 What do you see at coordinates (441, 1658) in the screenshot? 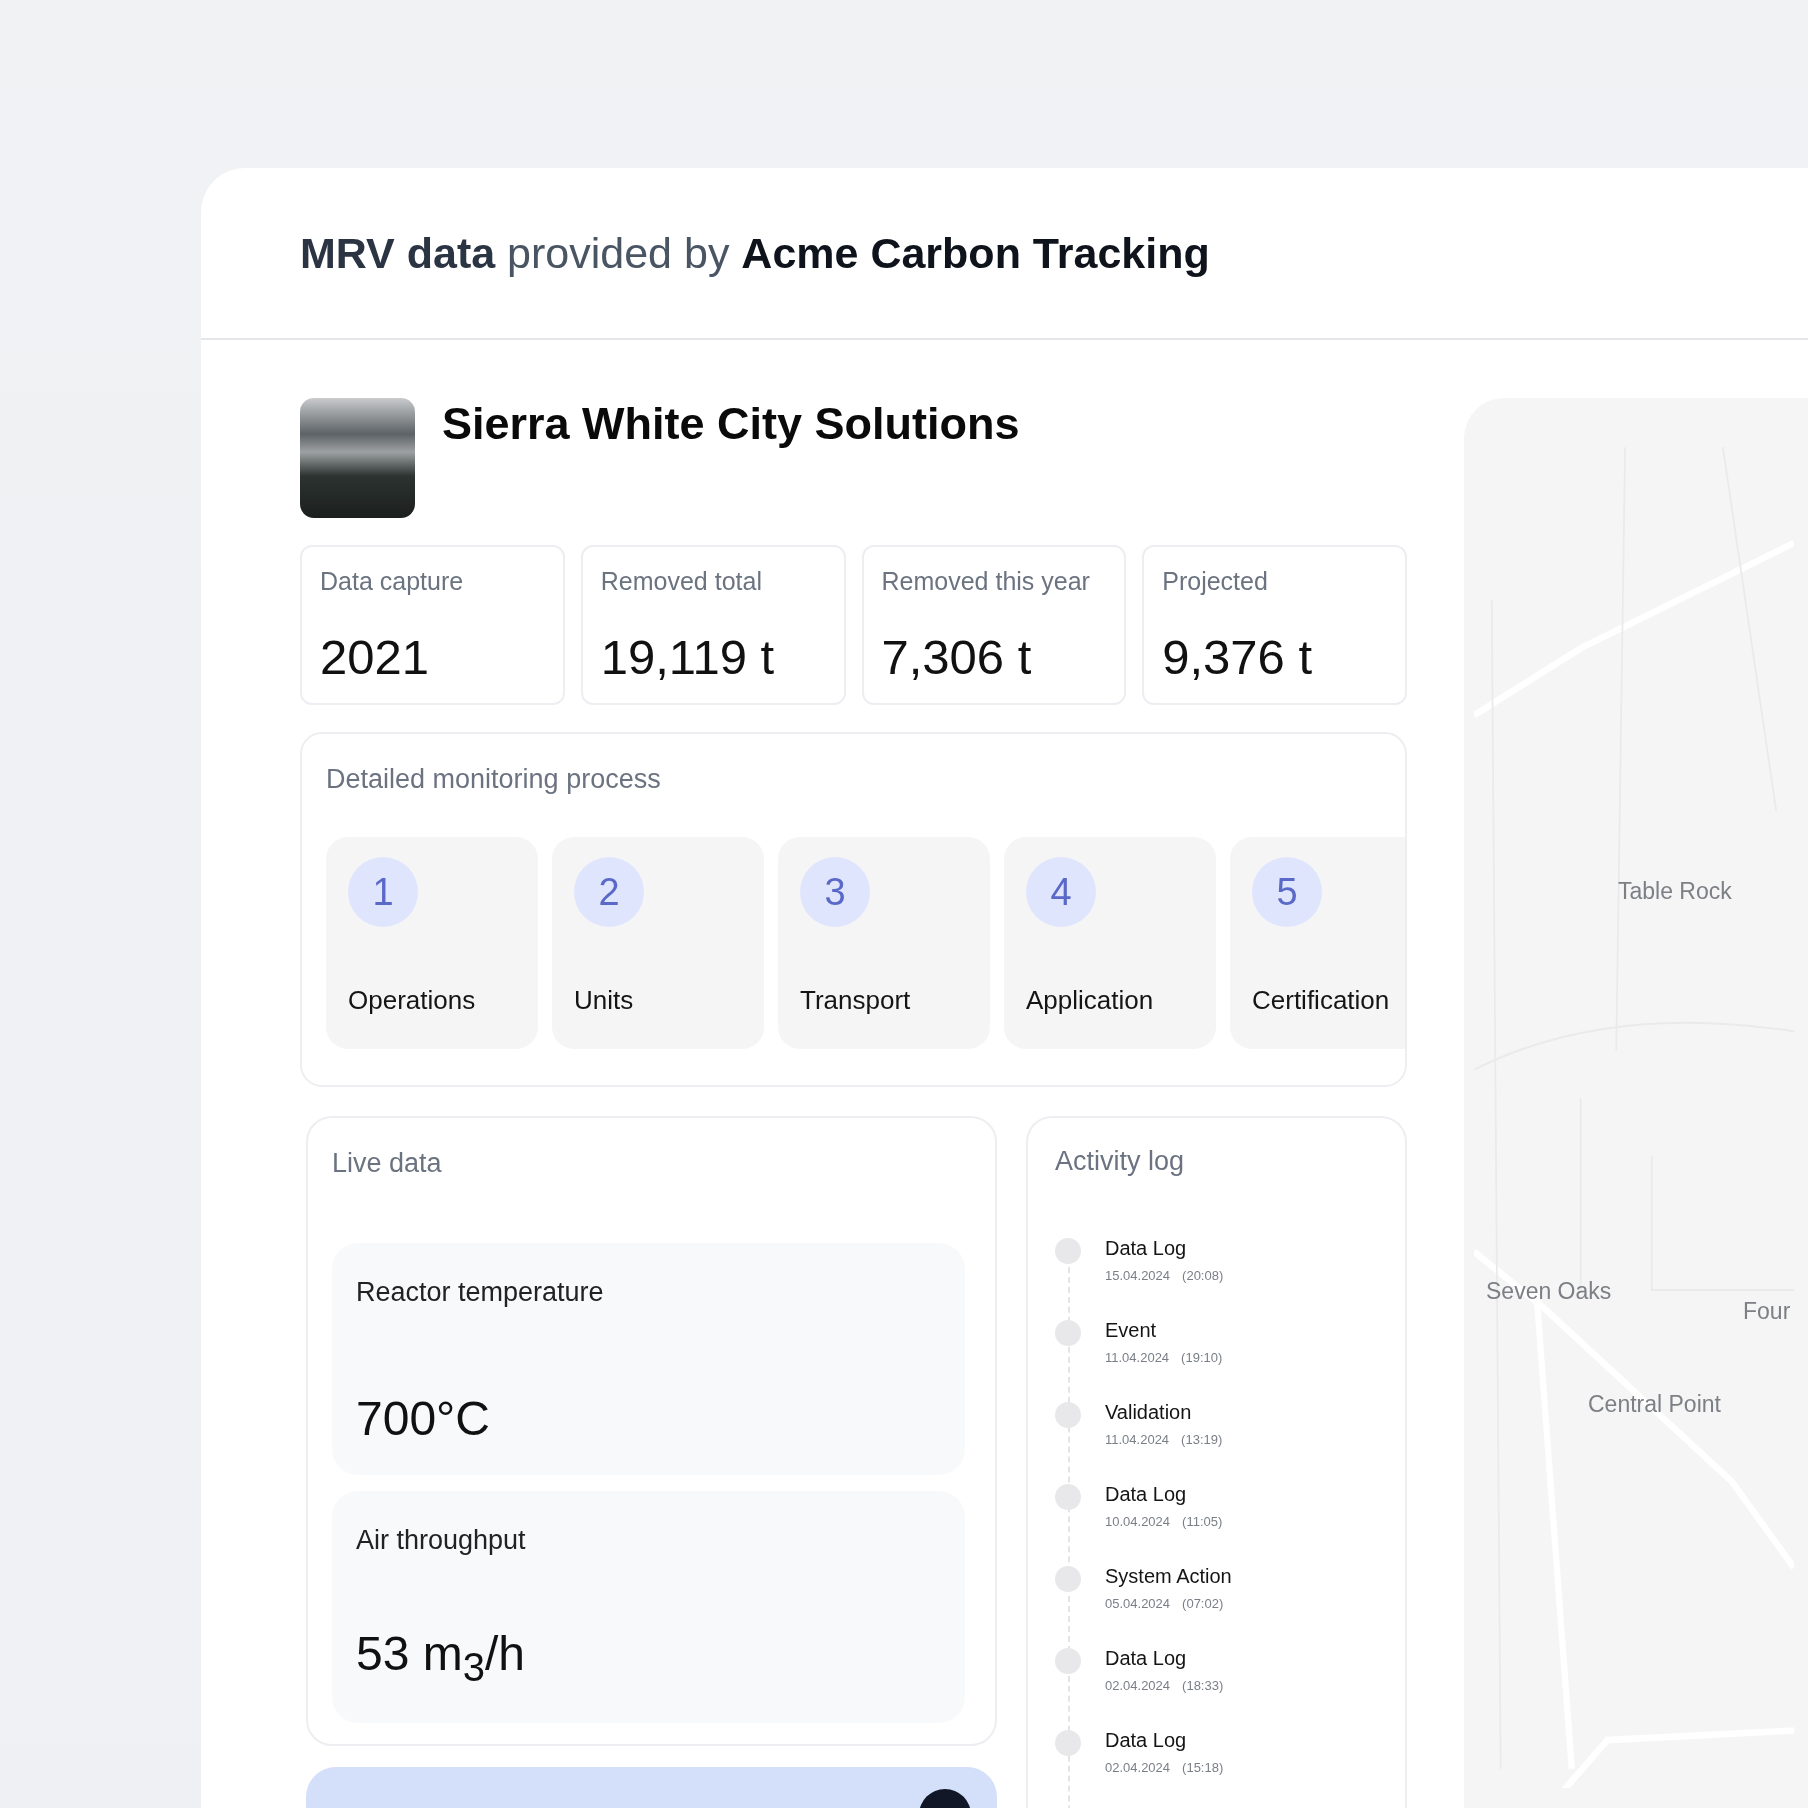
I see `metric-value: 53 m$_{3}$/h` at bounding box center [441, 1658].